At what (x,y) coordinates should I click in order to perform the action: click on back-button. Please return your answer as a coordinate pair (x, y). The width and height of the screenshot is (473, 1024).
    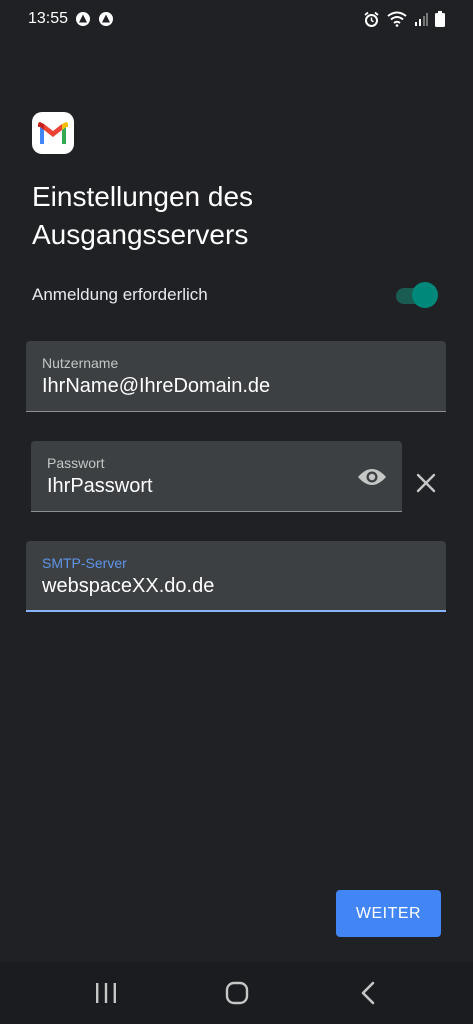
    Looking at the image, I should click on (368, 993).